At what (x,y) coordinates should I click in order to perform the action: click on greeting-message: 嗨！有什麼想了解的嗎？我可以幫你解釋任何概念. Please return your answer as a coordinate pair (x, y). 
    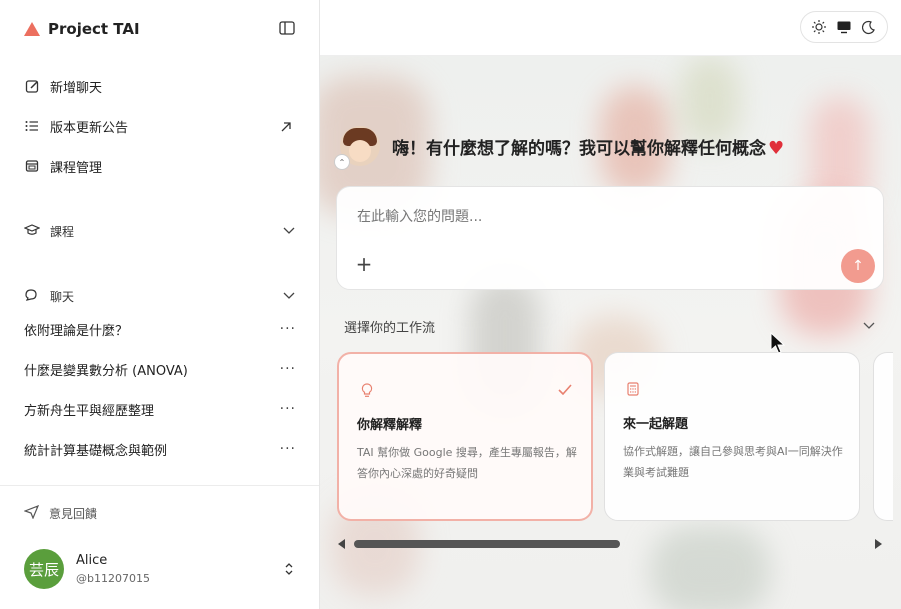
    Looking at the image, I should click on (579, 148).